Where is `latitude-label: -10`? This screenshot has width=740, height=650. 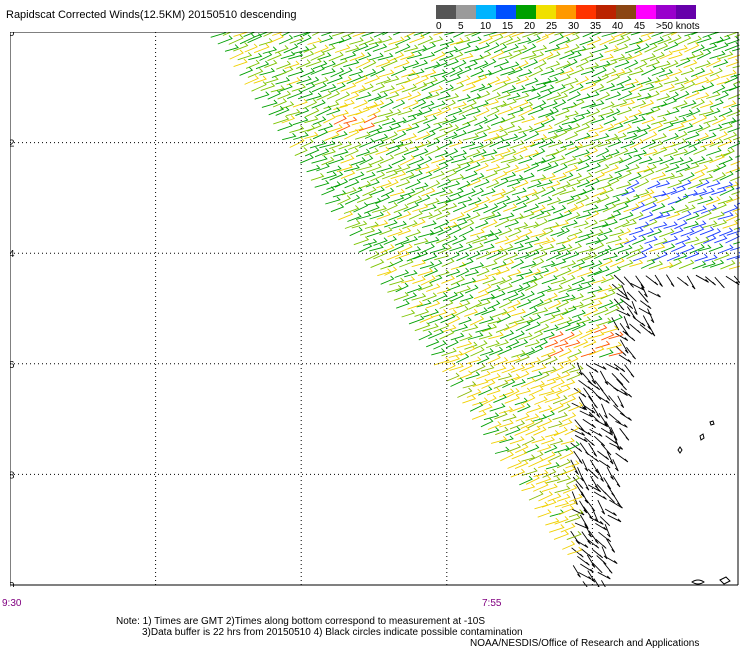 latitude-label: -10 is located at coordinates (12, 35).